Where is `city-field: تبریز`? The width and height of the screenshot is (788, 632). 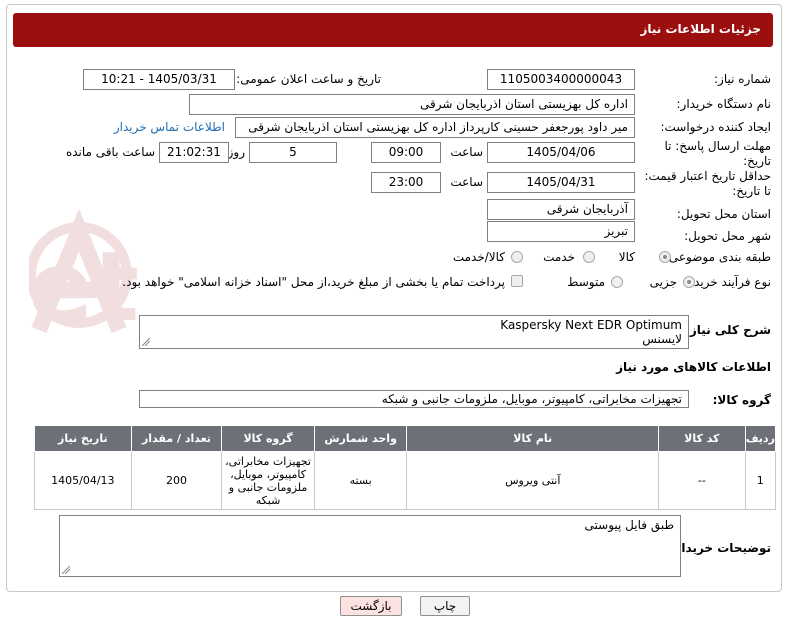
city-field: تبریز is located at coordinates (561, 231).